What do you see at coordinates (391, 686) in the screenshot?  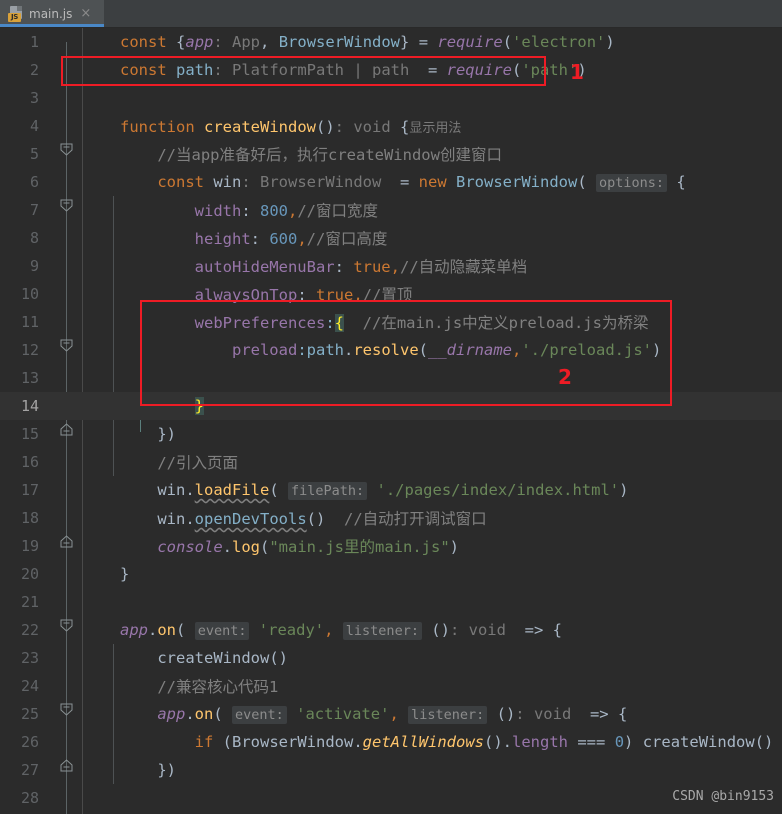 I see `code-line: 24 //兼容核心代码1` at bounding box center [391, 686].